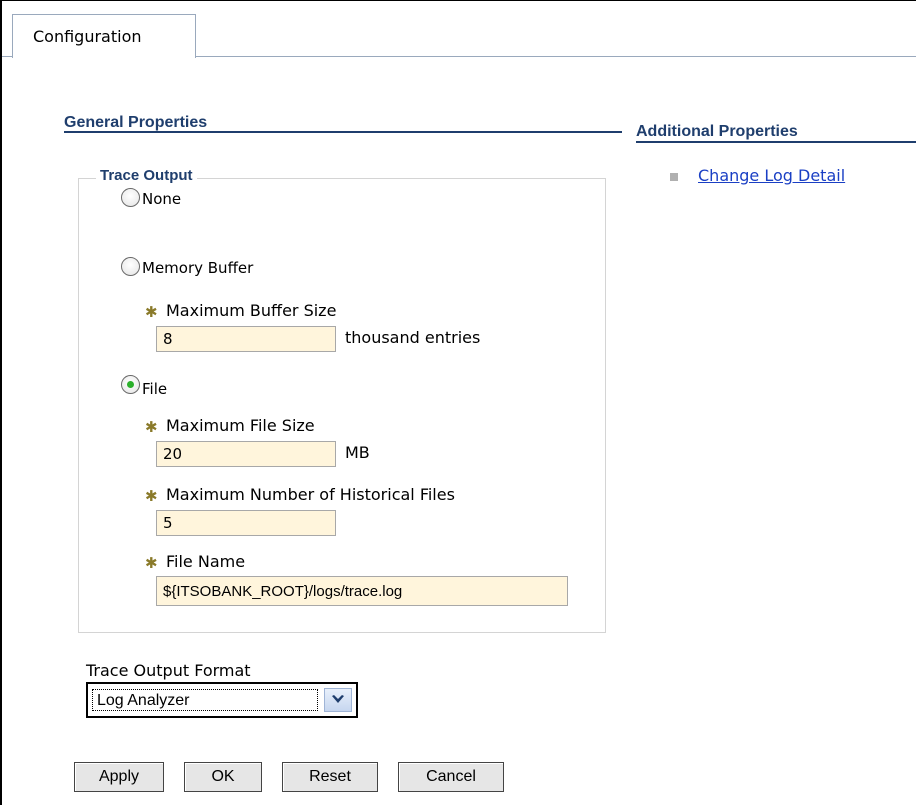 The width and height of the screenshot is (916, 806). I want to click on additional-properties-rule, so click(776, 142).